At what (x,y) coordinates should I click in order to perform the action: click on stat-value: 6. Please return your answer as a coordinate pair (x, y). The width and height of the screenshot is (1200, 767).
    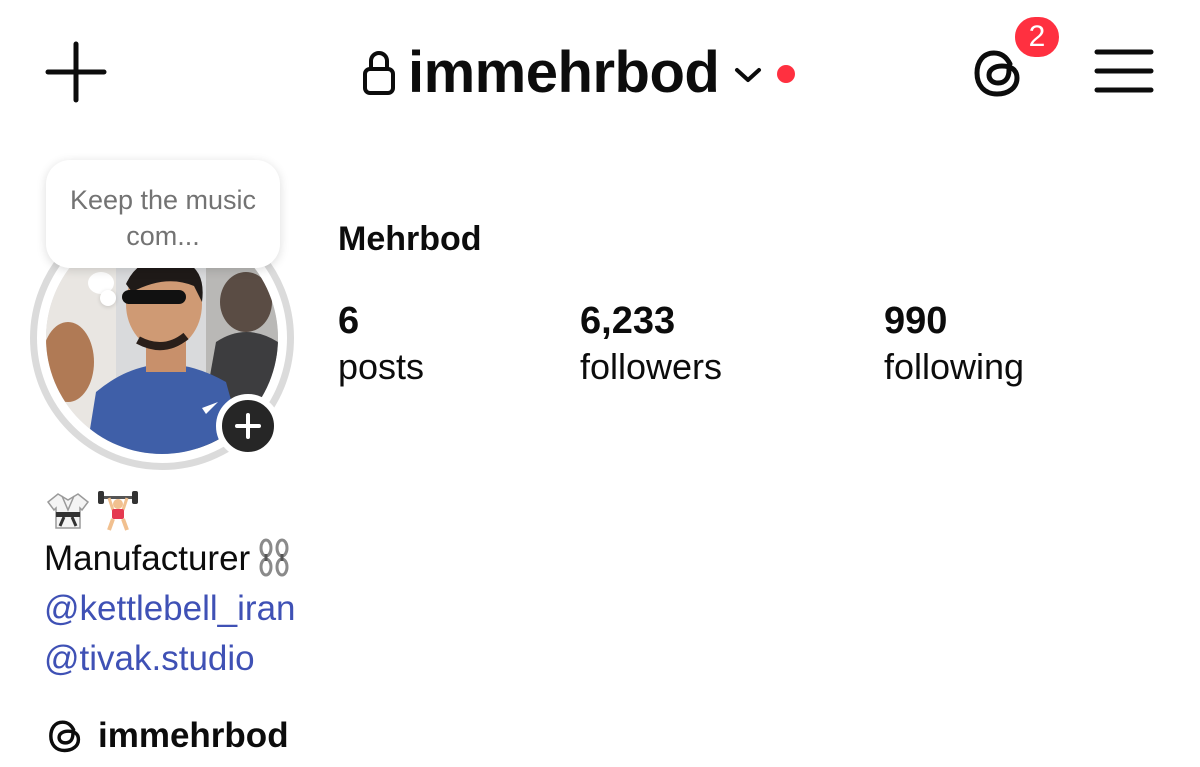
    Looking at the image, I should click on (349, 321).